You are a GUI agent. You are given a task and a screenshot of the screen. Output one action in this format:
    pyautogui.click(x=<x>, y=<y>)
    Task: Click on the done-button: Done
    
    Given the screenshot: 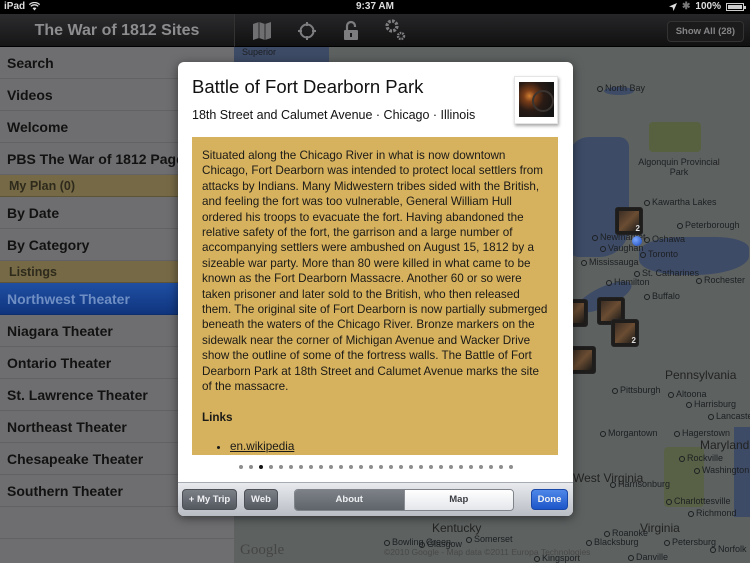 What is the action you would take?
    pyautogui.click(x=549, y=499)
    